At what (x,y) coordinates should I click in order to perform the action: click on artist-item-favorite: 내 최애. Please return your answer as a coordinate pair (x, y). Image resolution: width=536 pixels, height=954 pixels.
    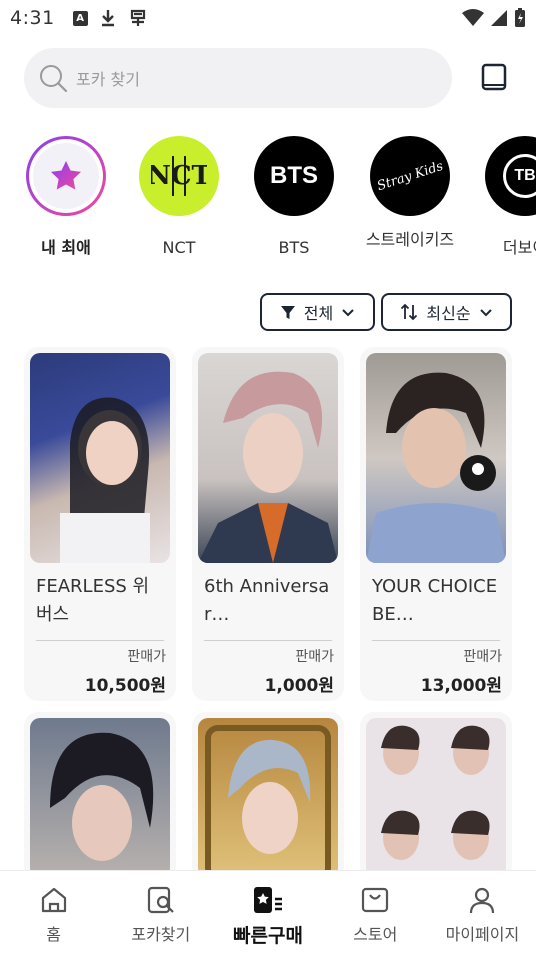
    Looking at the image, I should click on (66, 198).